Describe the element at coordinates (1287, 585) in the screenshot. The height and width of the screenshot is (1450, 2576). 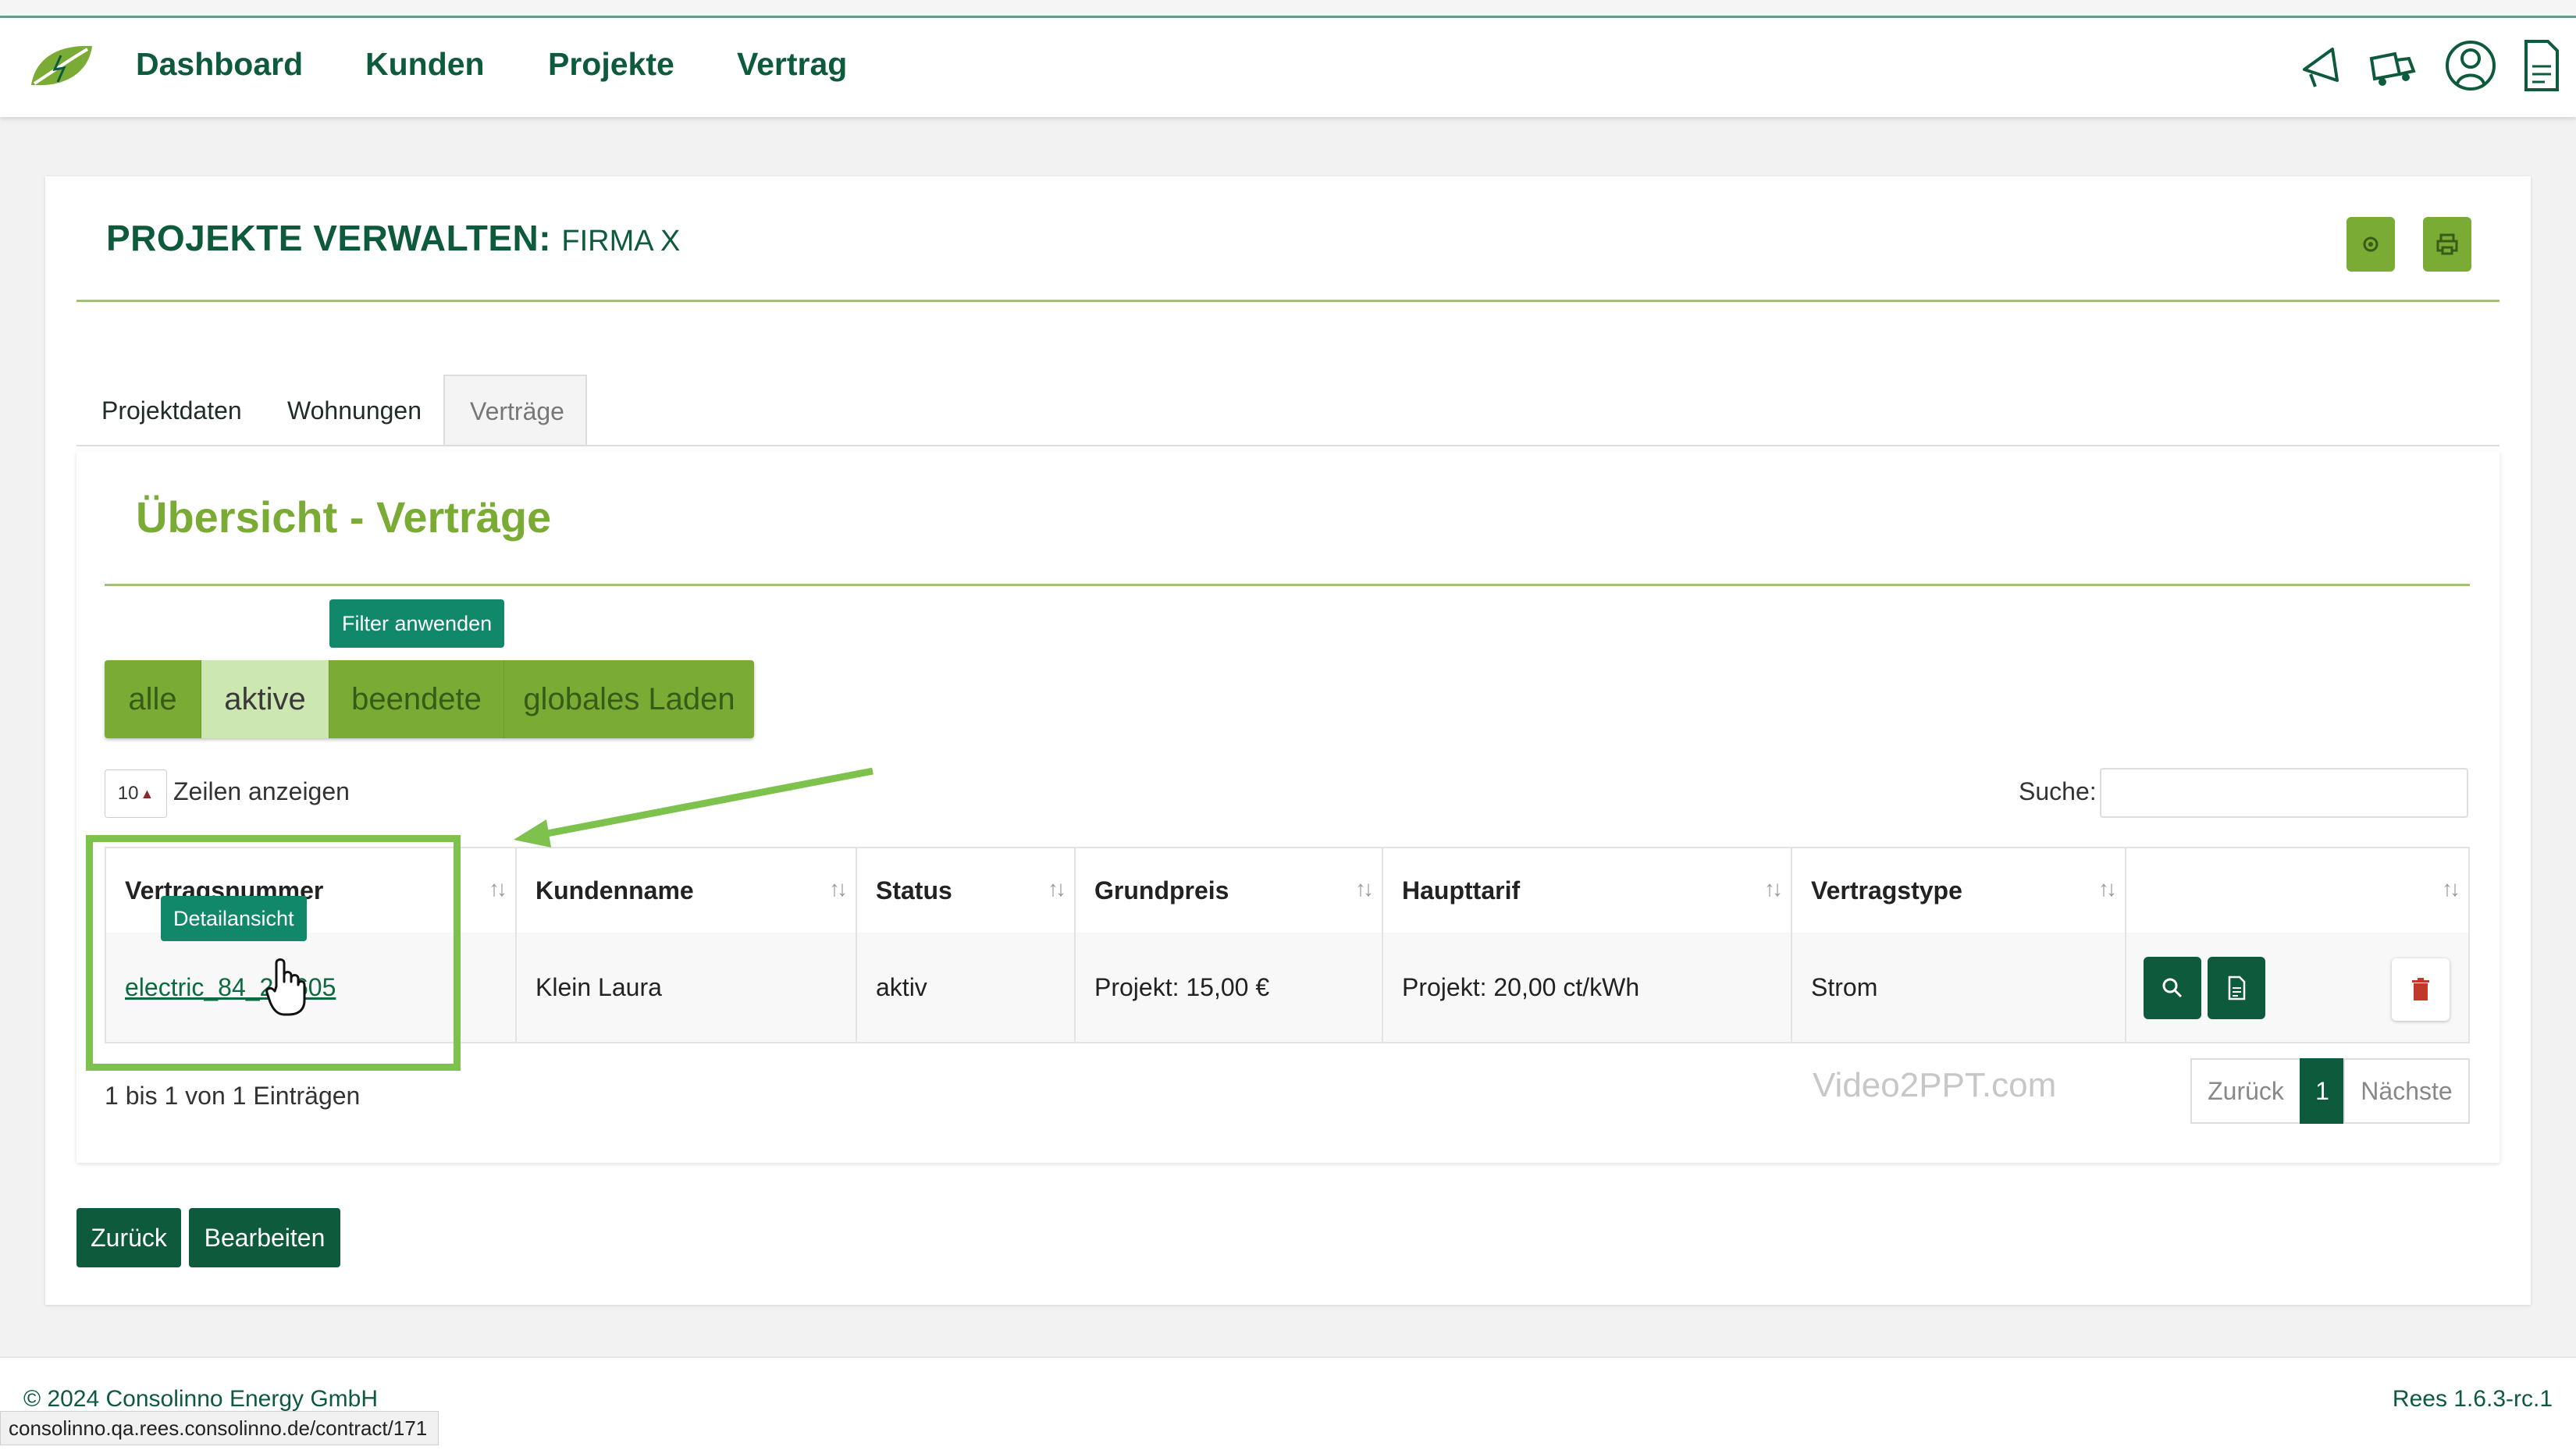
I see `section-divider` at that location.